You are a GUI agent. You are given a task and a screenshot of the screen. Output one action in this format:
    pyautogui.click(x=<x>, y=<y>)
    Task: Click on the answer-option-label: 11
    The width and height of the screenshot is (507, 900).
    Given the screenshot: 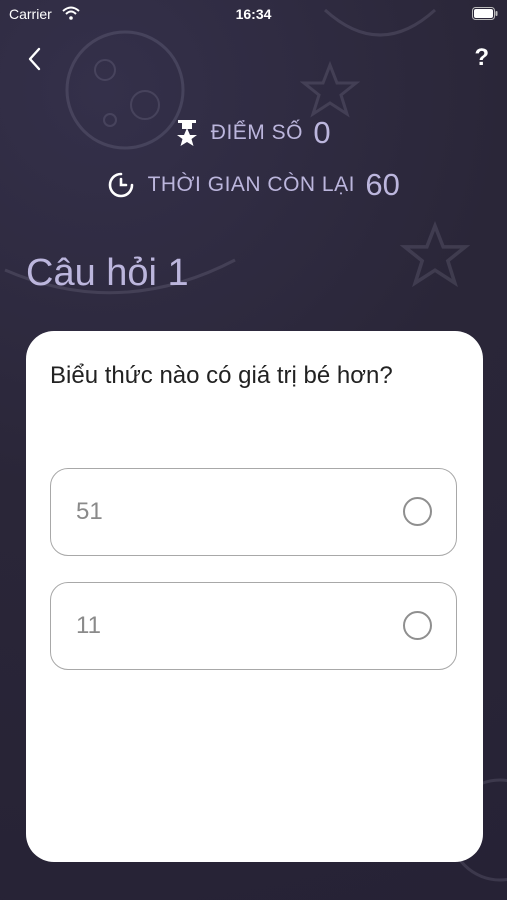 What is the action you would take?
    pyautogui.click(x=88, y=625)
    